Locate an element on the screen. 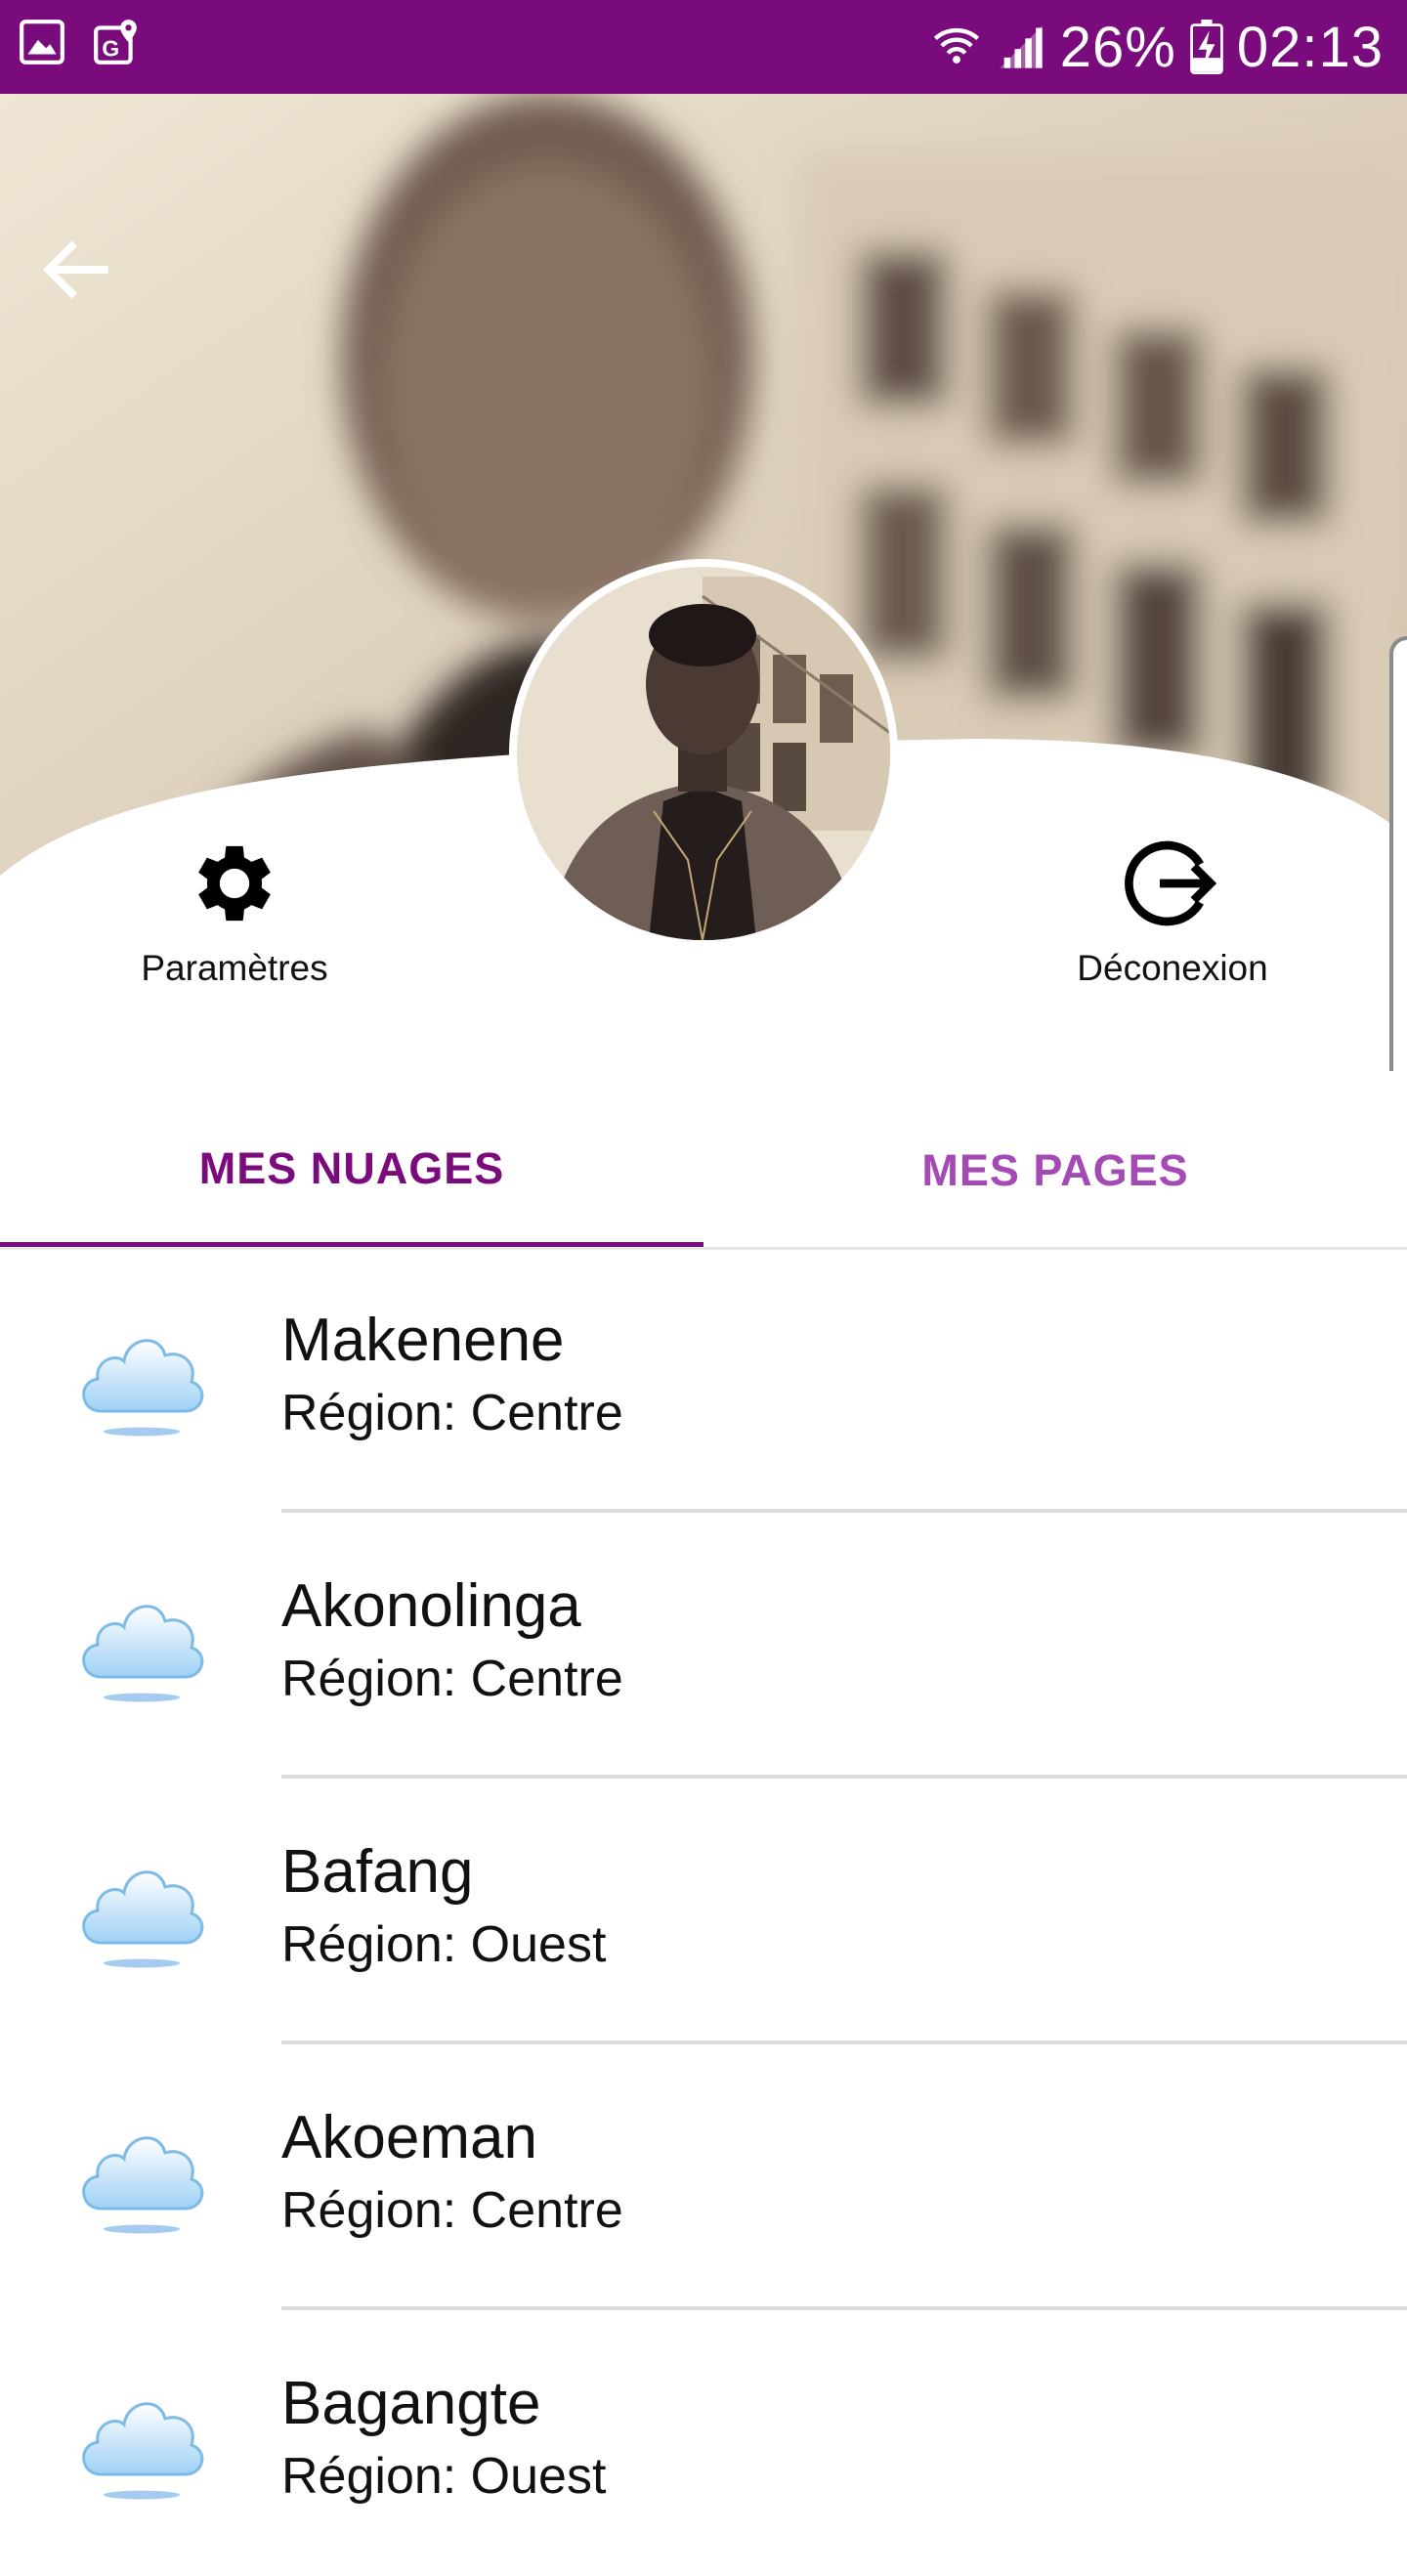  settings-button: Paramètres is located at coordinates (234, 911).